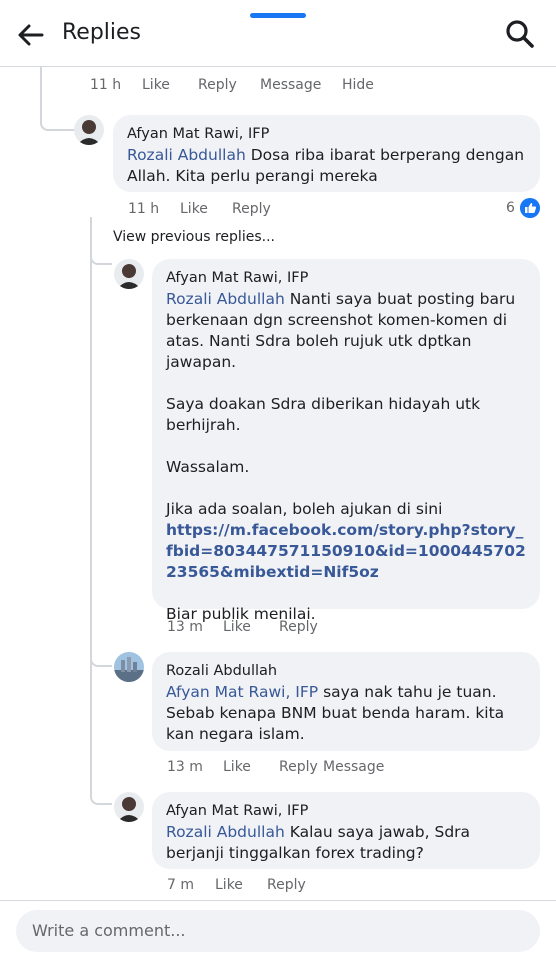 Image resolution: width=556 pixels, height=961 pixels. What do you see at coordinates (358, 85) in the screenshot?
I see `hide-button: Hide` at bounding box center [358, 85].